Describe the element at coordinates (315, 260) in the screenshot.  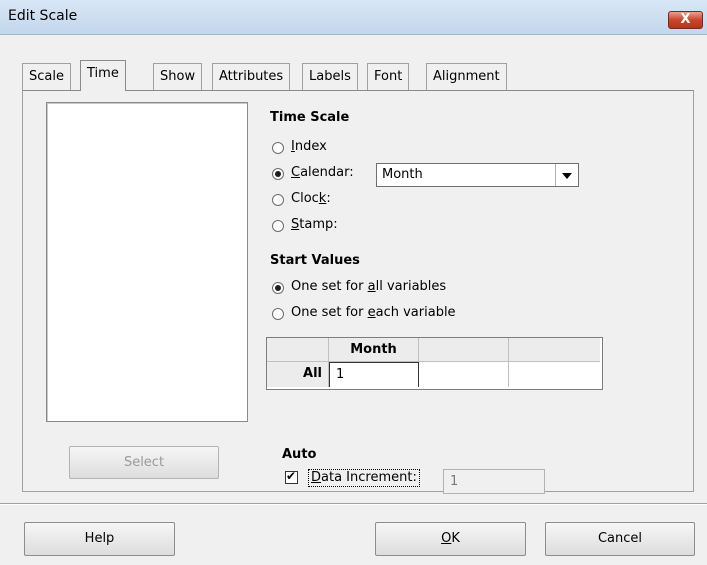
I see `start-values-heading: Start Values` at that location.